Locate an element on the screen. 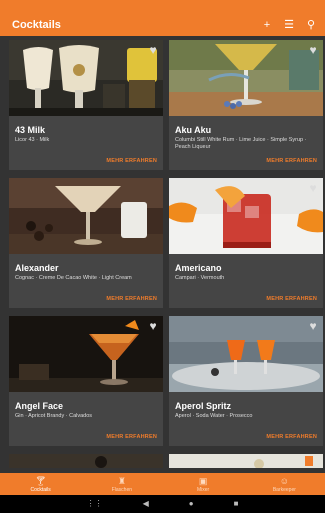  tab-mixer: ▣ Mixer is located at coordinates (203, 484).